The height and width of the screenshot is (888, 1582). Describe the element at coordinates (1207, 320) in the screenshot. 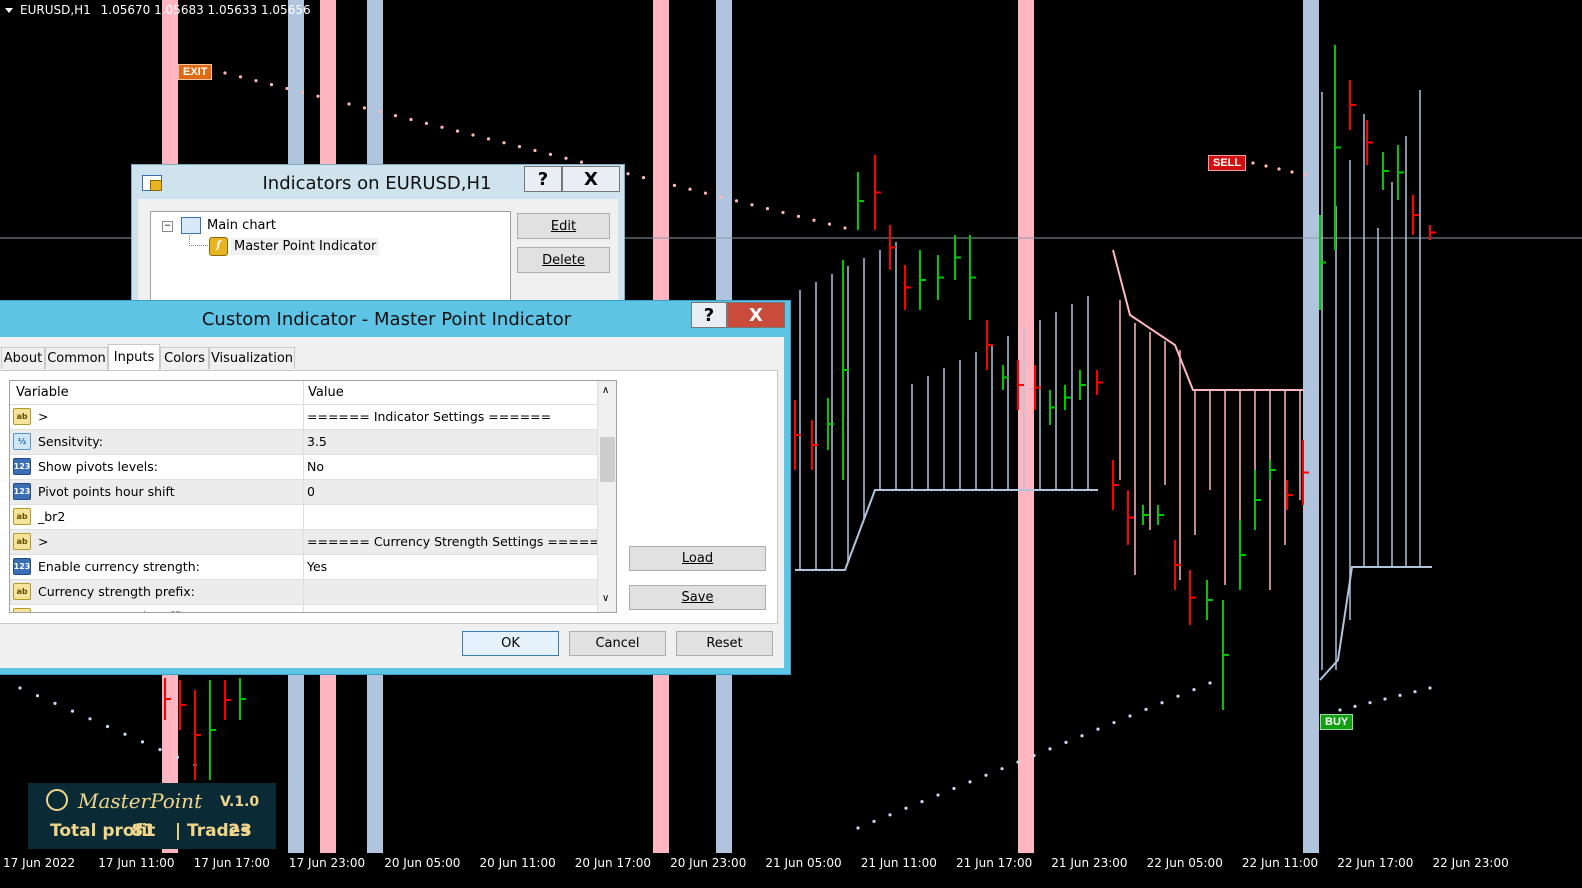

I see `trend-line-pink` at that location.